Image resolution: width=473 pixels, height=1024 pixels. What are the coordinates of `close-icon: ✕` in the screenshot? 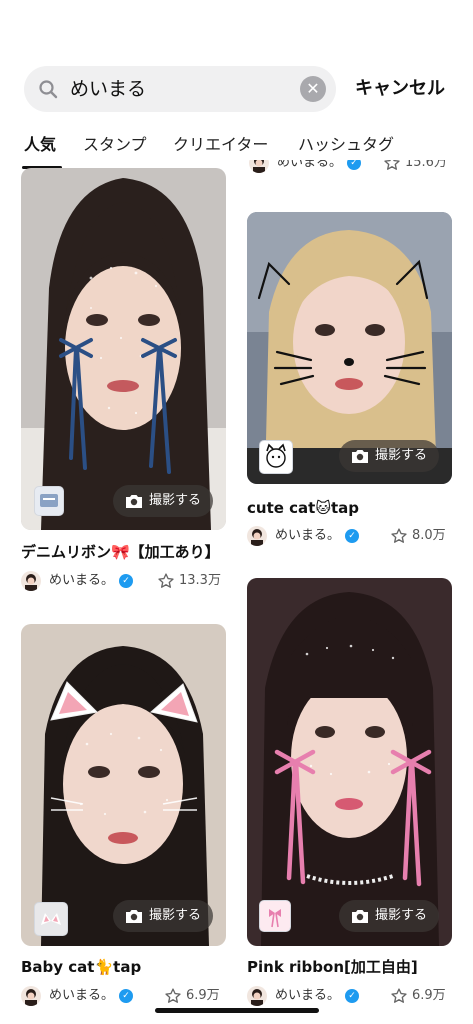 It's located at (313, 88).